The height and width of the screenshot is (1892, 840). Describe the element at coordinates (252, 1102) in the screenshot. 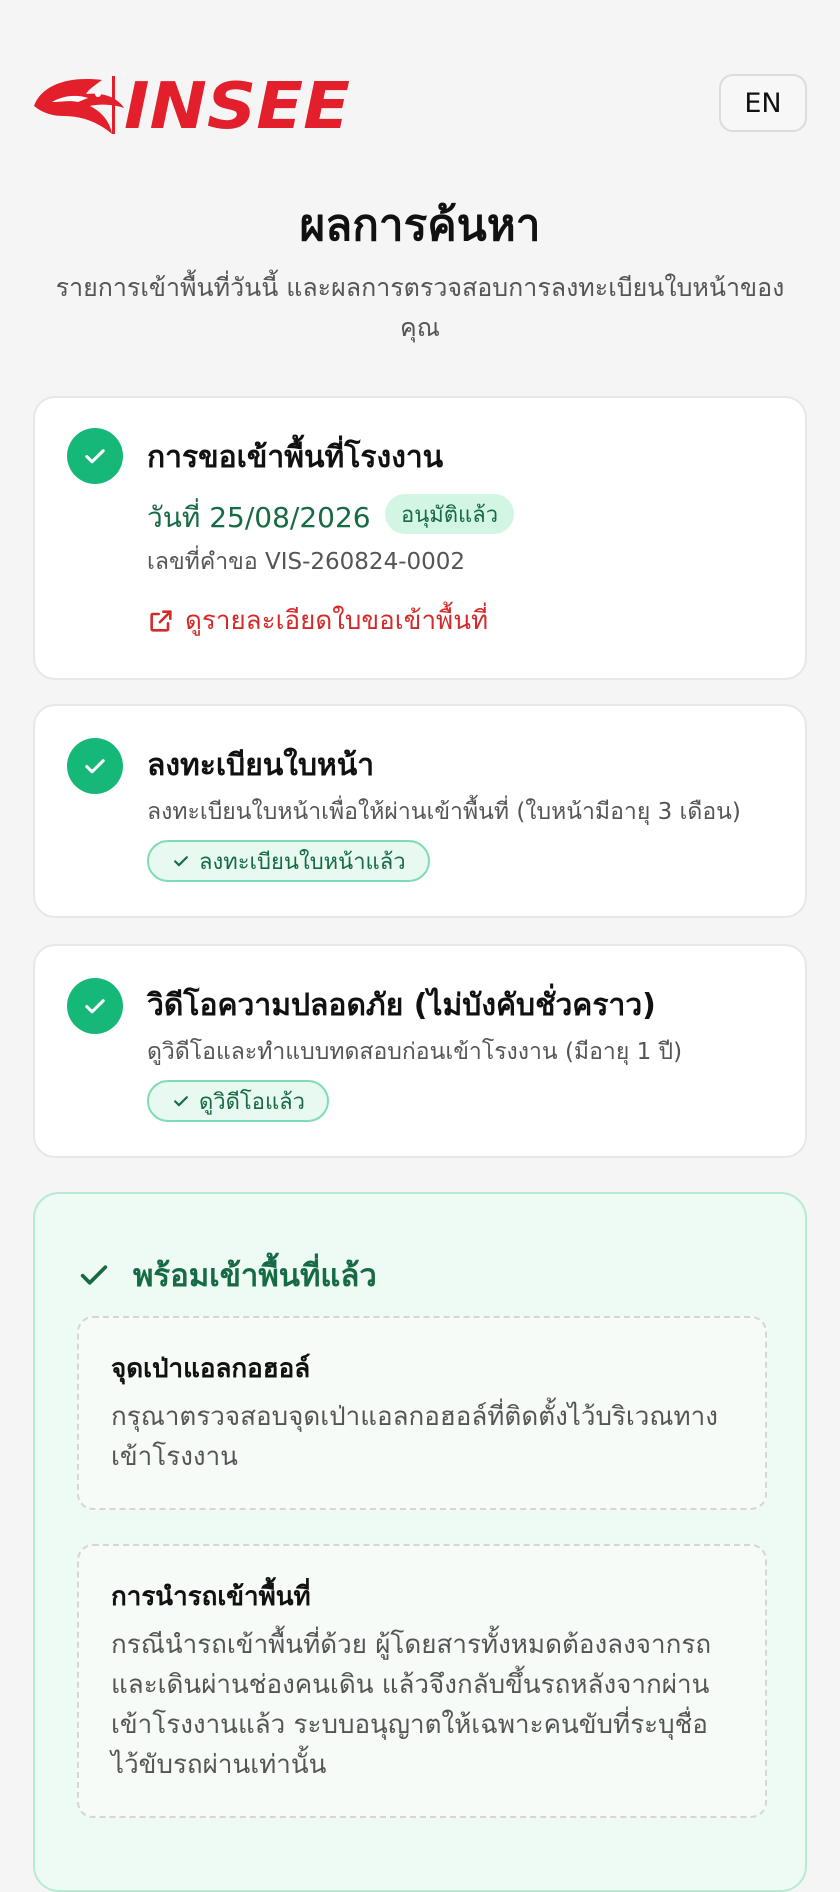

I see `video-watched-label: ดูวิดีโอแล้ว` at that location.